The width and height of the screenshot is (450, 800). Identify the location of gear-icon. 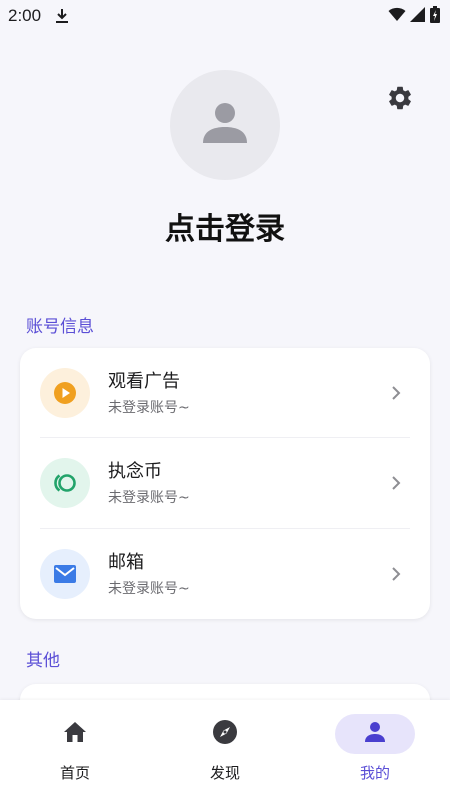
(400, 100).